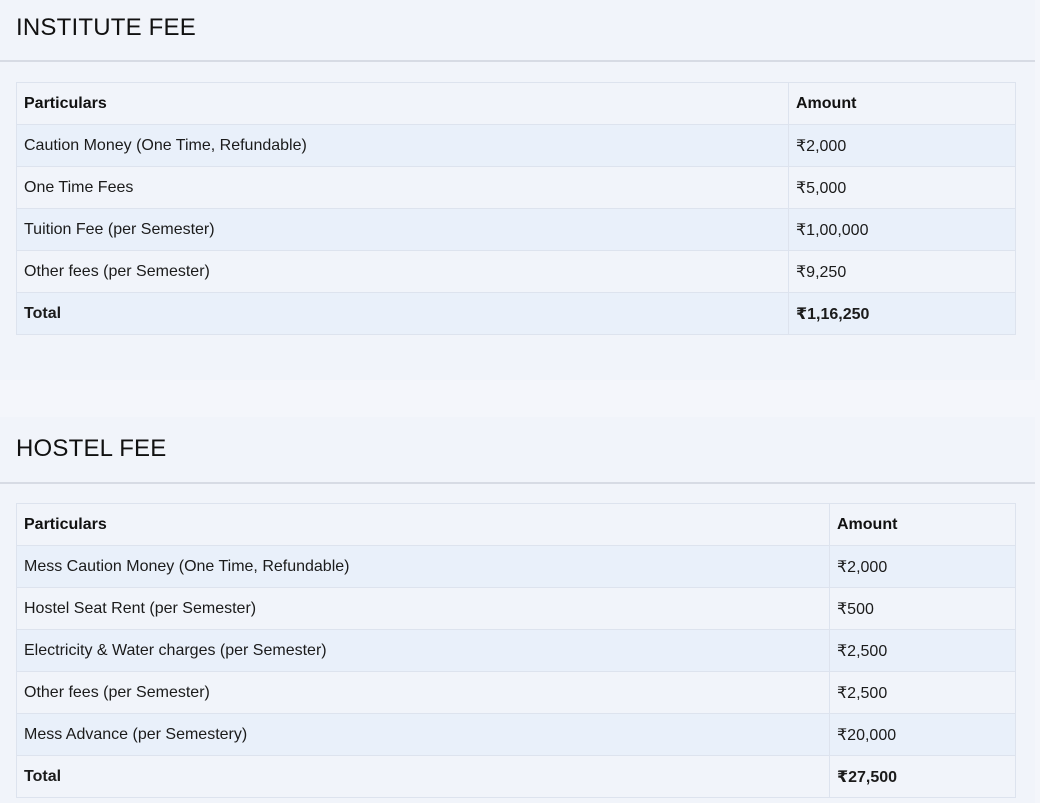 The width and height of the screenshot is (1040, 803). I want to click on amount-cell: ₹5,000, so click(902, 187).